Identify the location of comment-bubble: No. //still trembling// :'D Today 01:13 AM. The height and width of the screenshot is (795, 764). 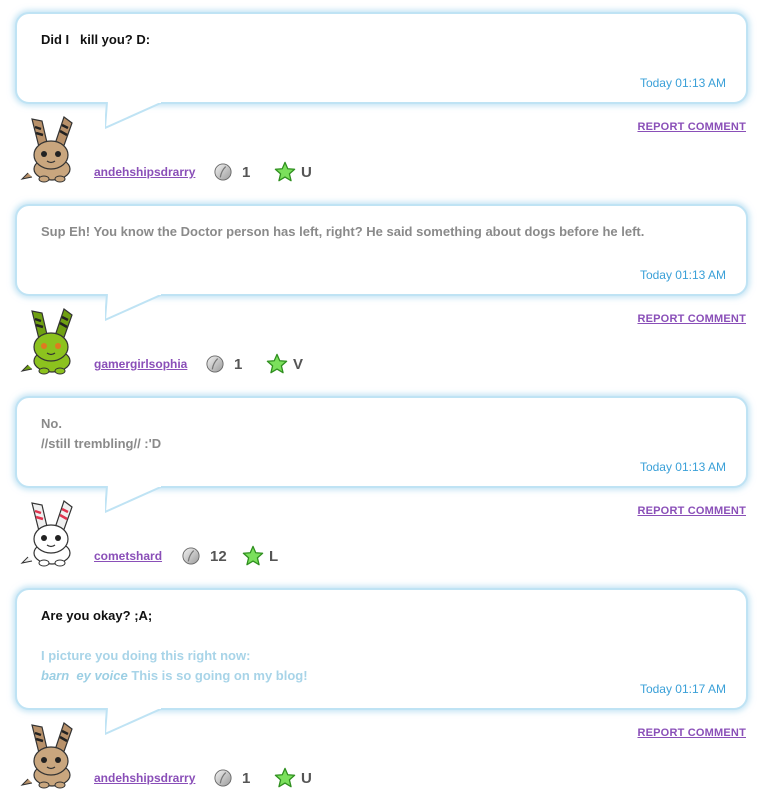
(381, 442).